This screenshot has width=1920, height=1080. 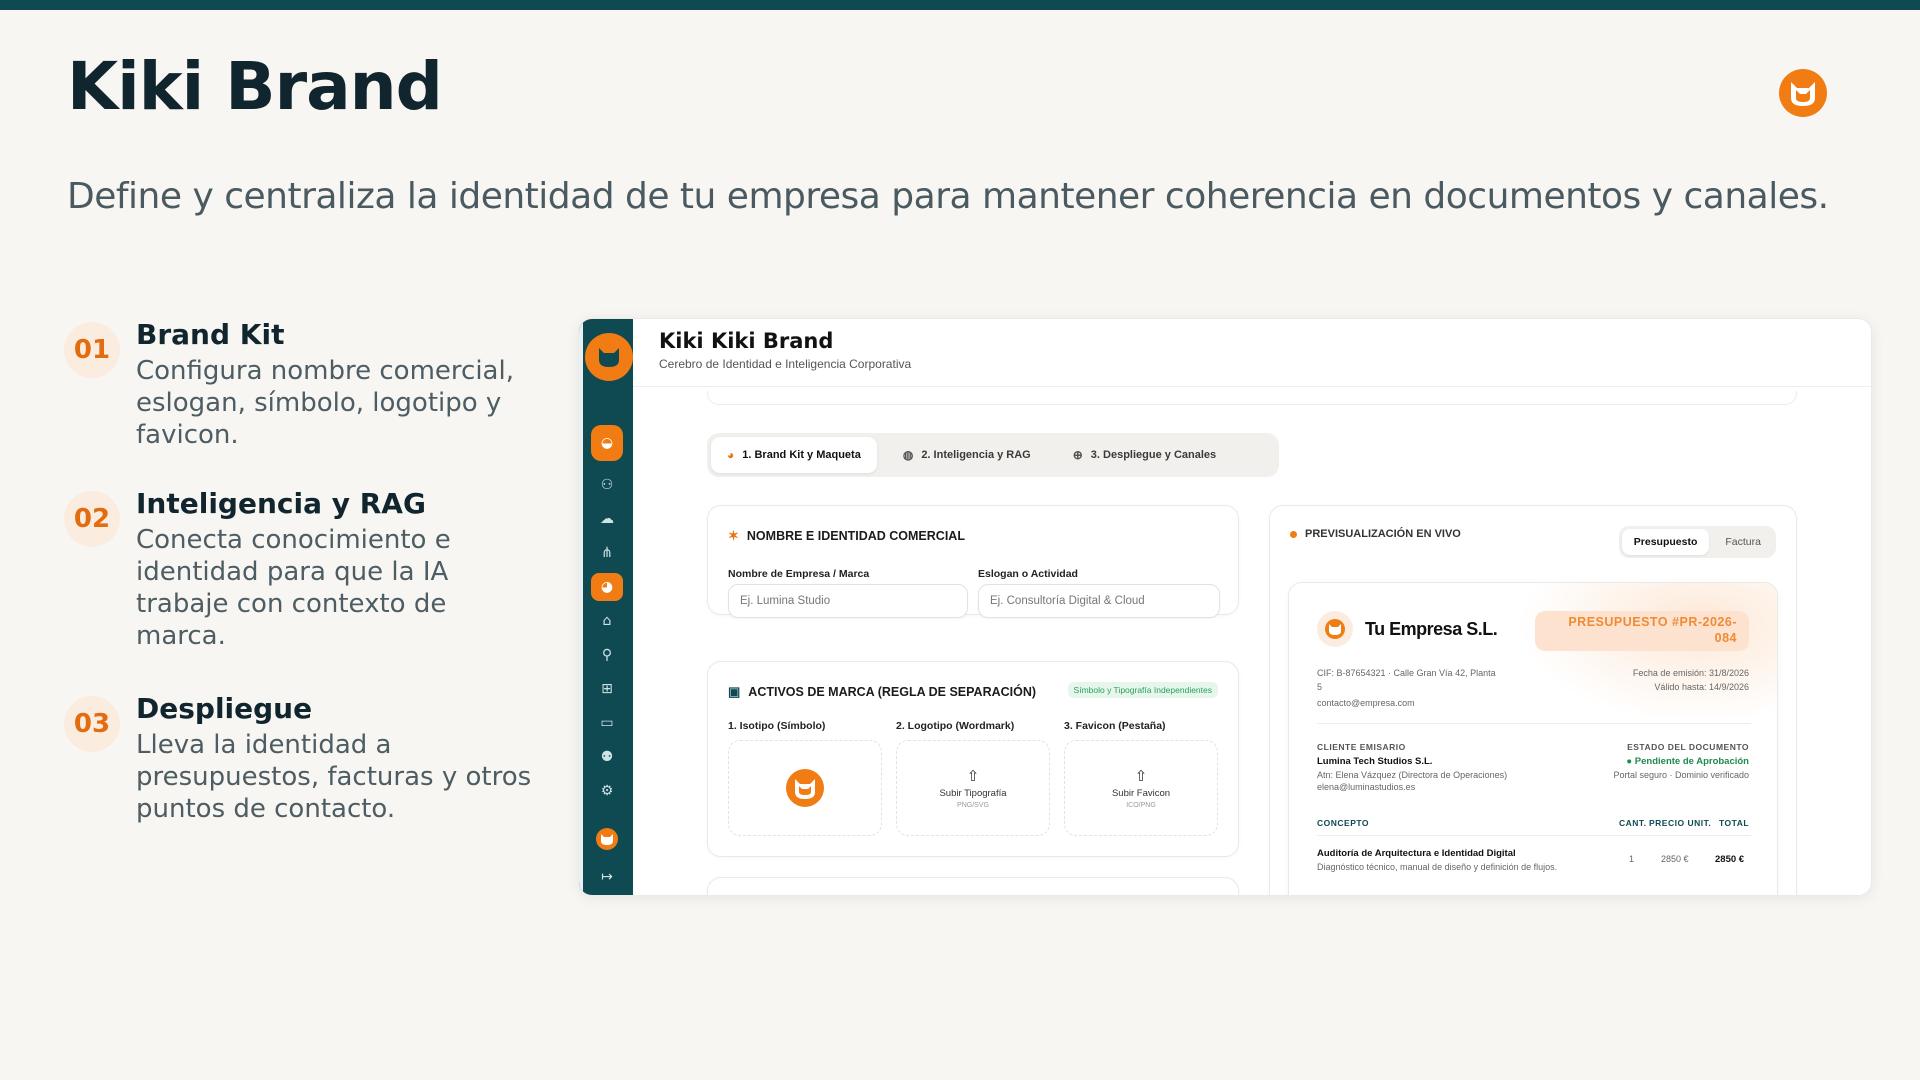 What do you see at coordinates (607, 485) in the screenshot?
I see `users-icon: ⚇` at bounding box center [607, 485].